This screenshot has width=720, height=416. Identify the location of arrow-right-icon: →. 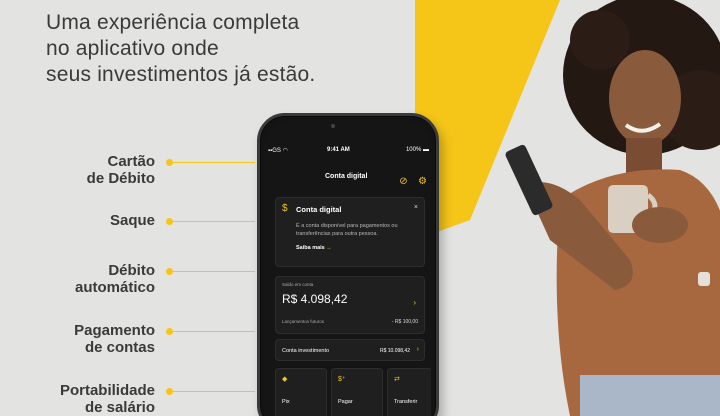
(329, 248).